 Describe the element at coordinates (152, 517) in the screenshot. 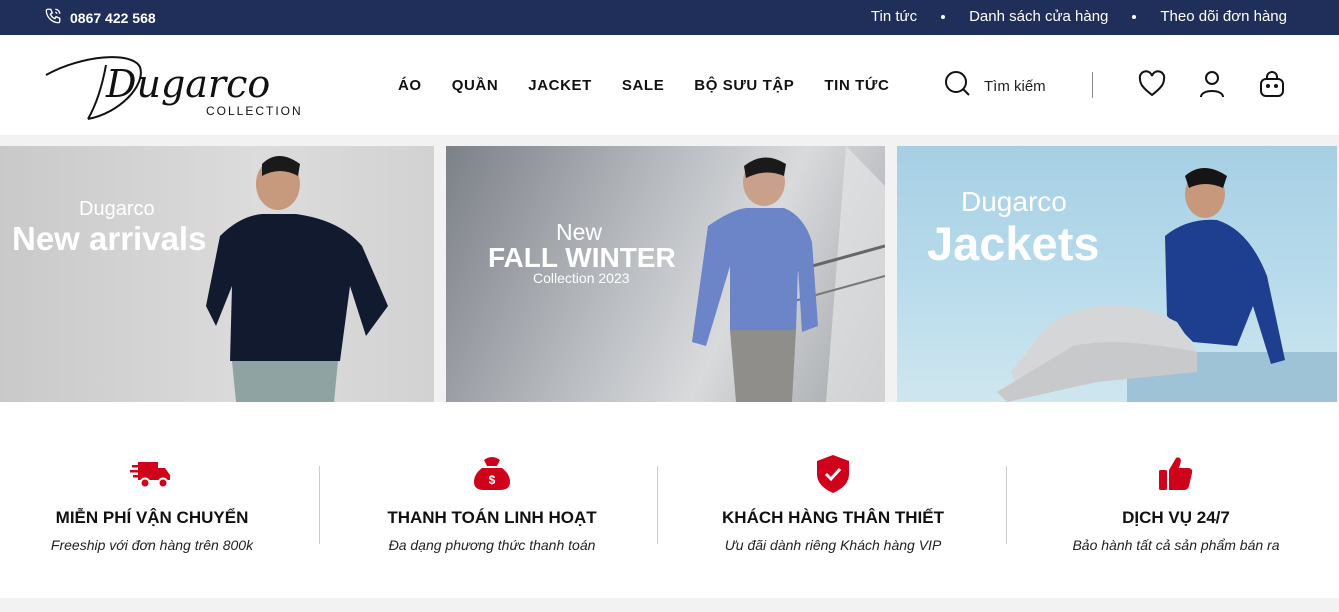

I see `feature-title: MIỄN PHÍ VẬN CHUYỂN` at that location.